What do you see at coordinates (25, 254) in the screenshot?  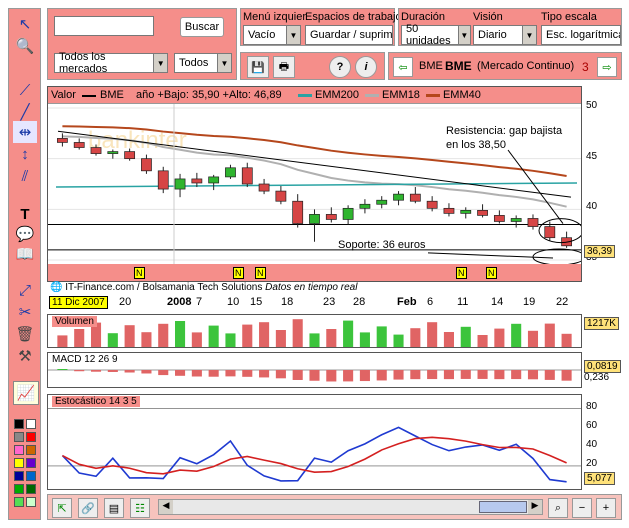 I see `book-tool: 📖` at bounding box center [25, 254].